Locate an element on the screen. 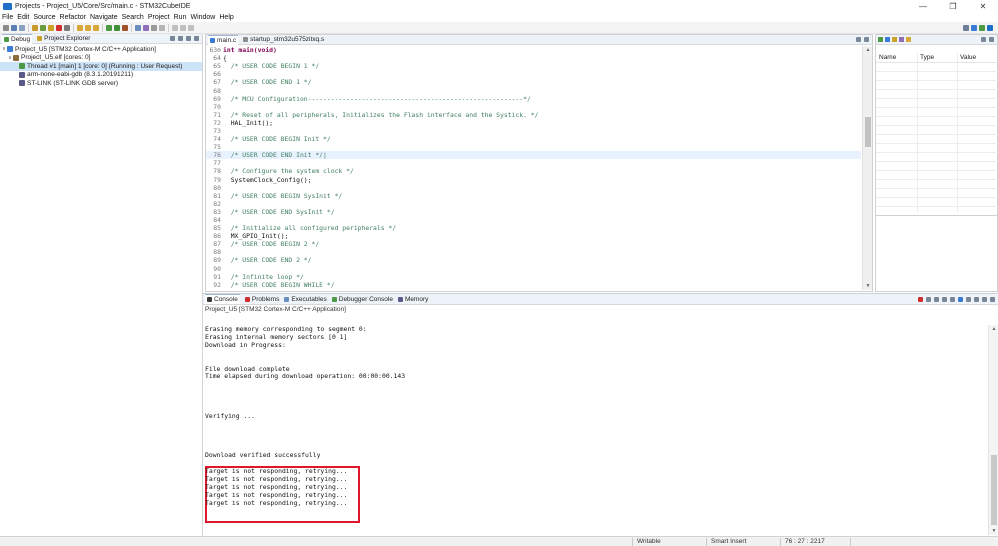  menu-source: Source is located at coordinates (44, 17).